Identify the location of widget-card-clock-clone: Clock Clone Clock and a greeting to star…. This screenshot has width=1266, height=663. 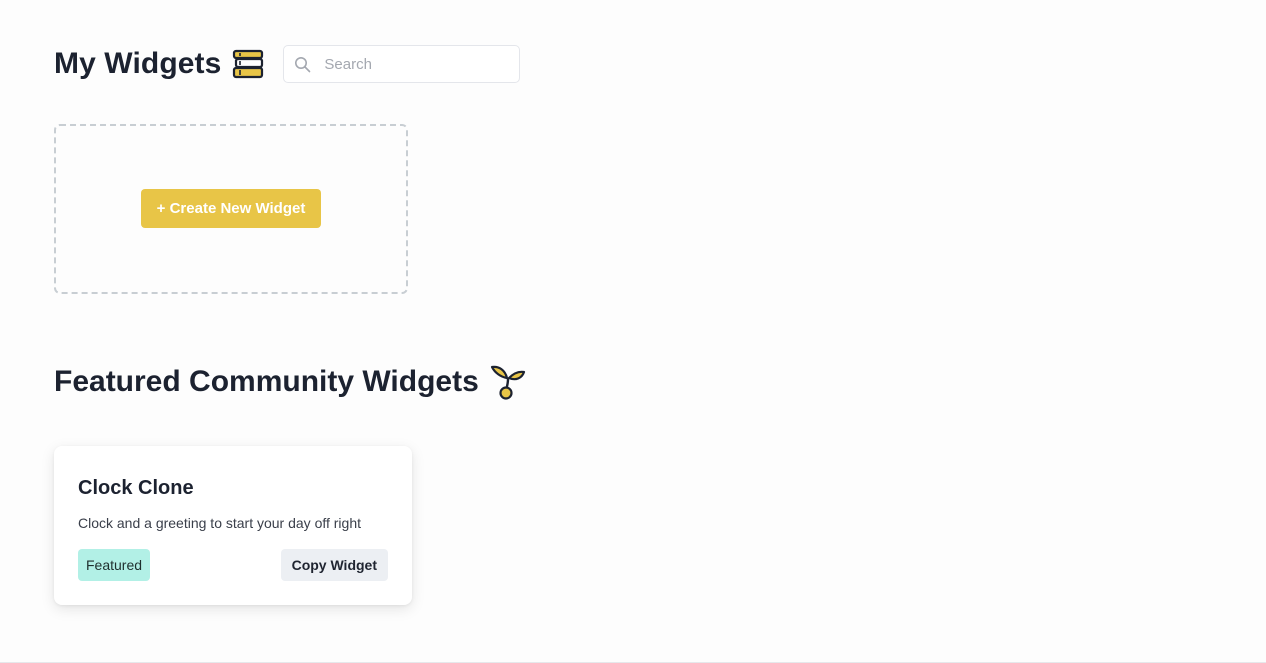
(233, 525).